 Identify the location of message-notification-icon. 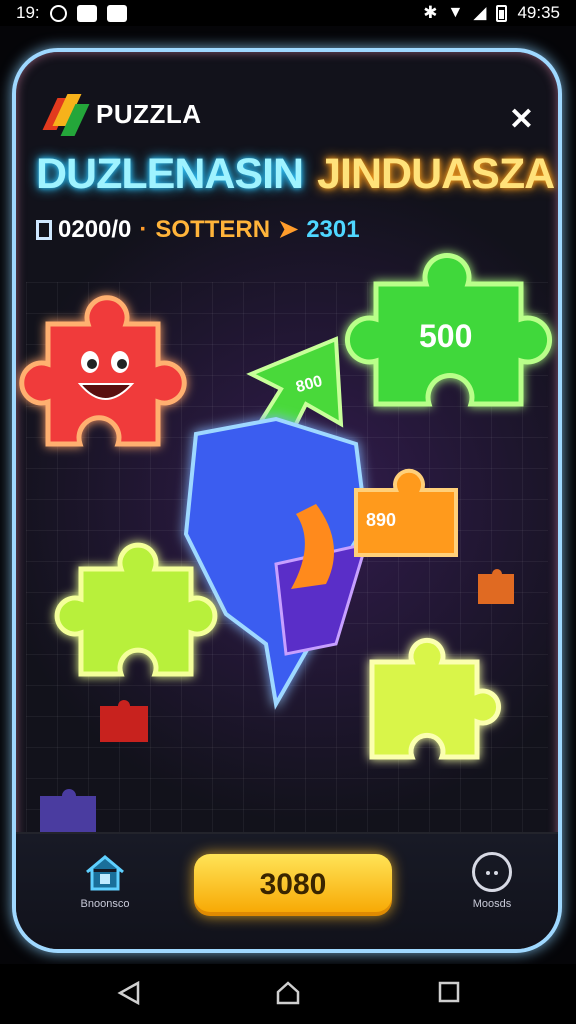
(116, 13).